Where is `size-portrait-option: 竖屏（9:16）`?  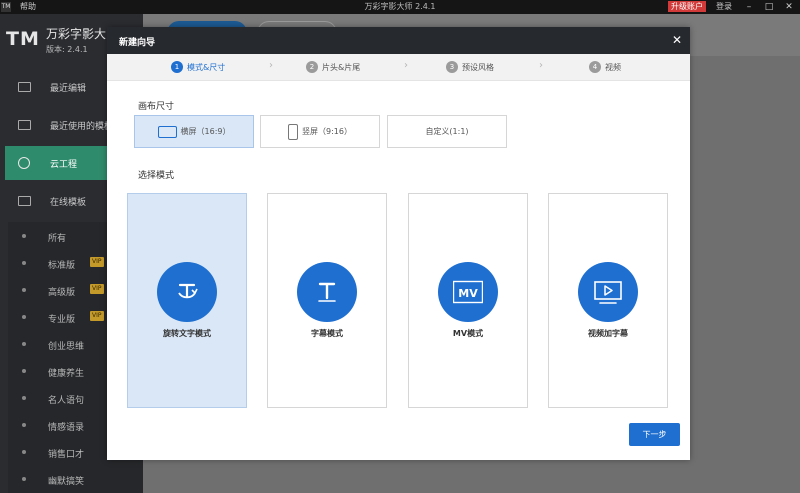
size-portrait-option: 竖屏（9:16） is located at coordinates (320, 131).